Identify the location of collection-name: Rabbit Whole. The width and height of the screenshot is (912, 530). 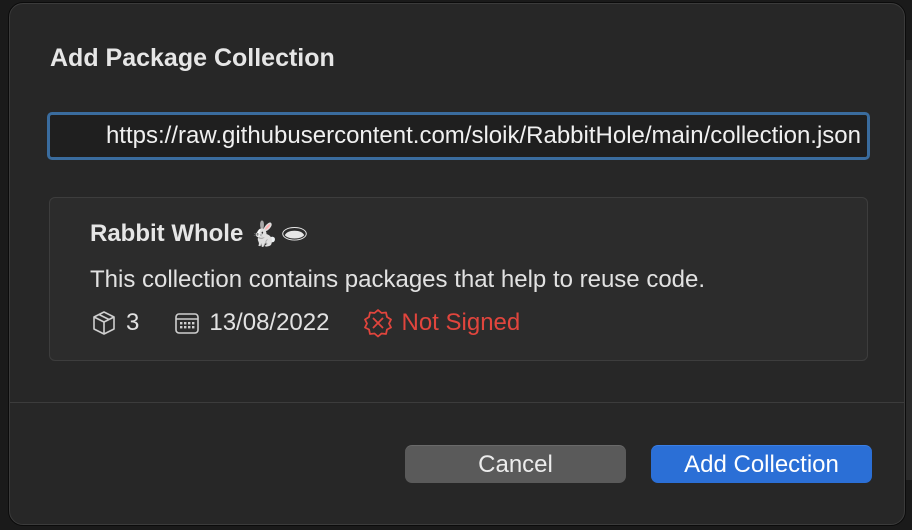
(167, 233).